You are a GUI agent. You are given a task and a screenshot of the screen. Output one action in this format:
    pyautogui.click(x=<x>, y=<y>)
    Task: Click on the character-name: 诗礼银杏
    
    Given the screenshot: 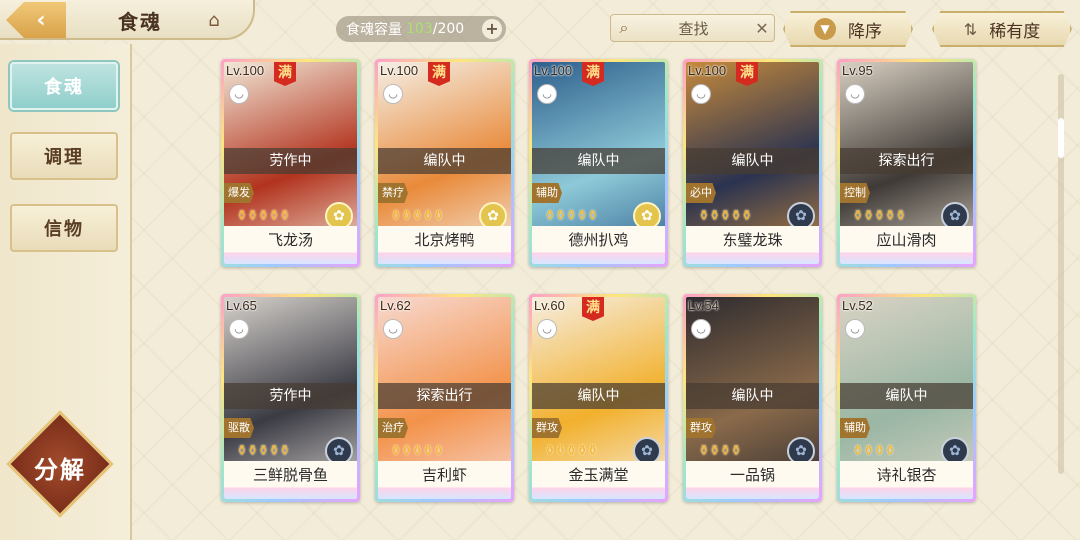 What is the action you would take?
    pyautogui.click(x=906, y=480)
    